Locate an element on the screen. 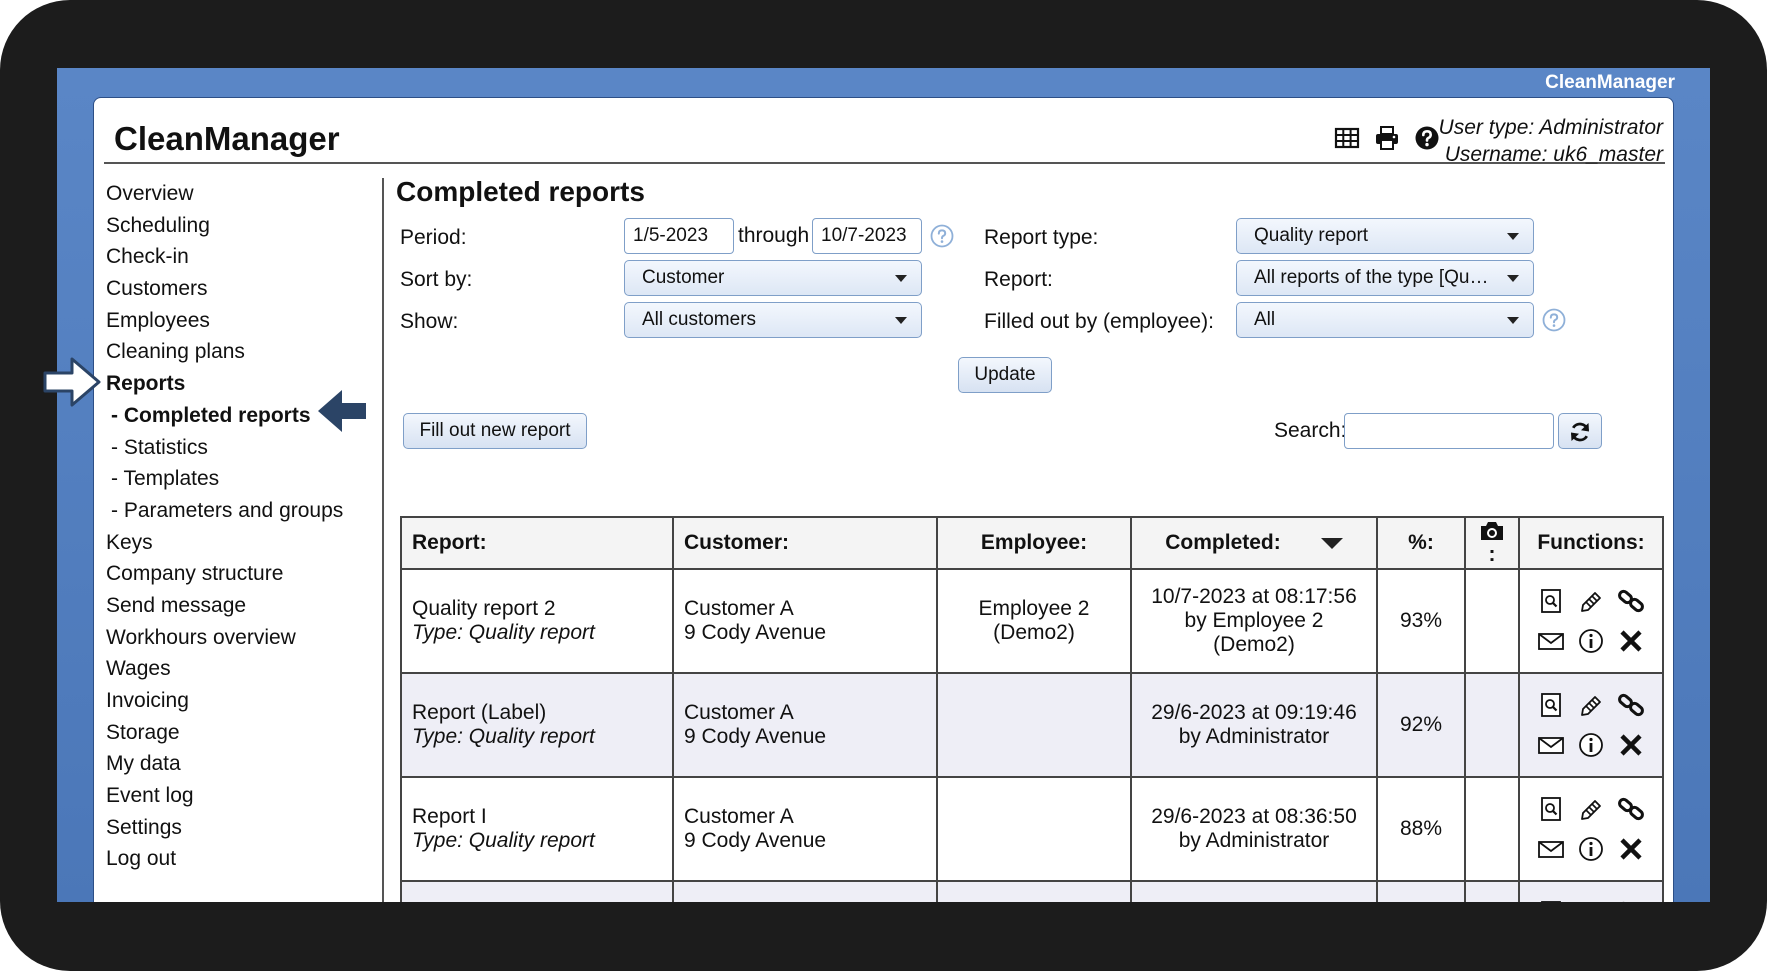 This screenshot has width=1767, height=971. column-header-photo: : is located at coordinates (1492, 543).